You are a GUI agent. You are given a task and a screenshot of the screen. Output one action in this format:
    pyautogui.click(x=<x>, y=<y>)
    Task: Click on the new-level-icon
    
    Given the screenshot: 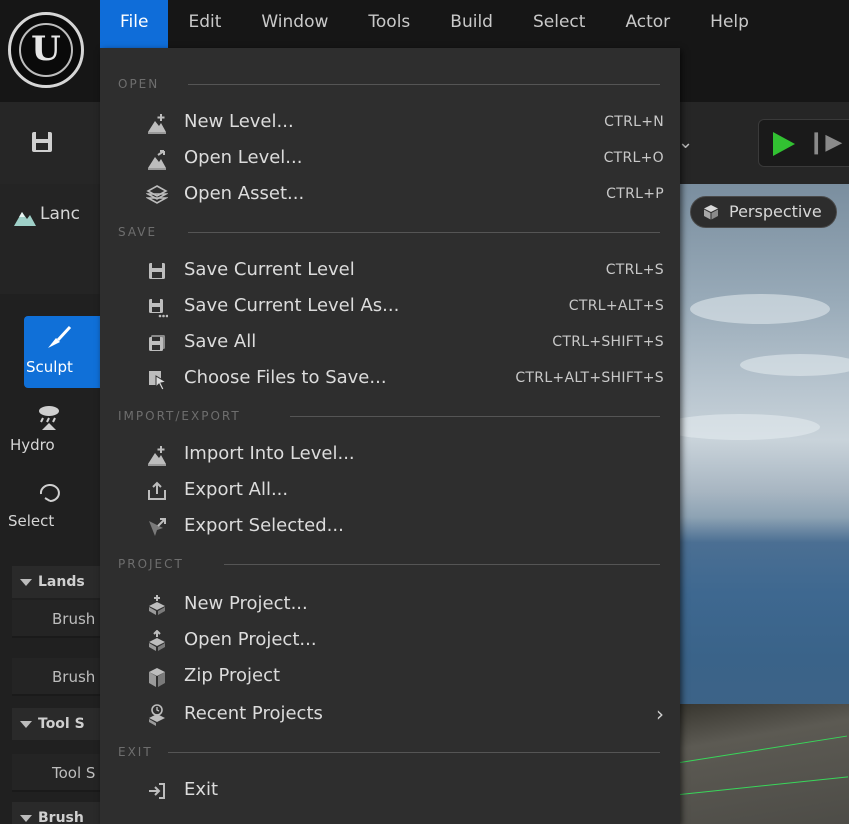 What is the action you would take?
    pyautogui.click(x=157, y=124)
    